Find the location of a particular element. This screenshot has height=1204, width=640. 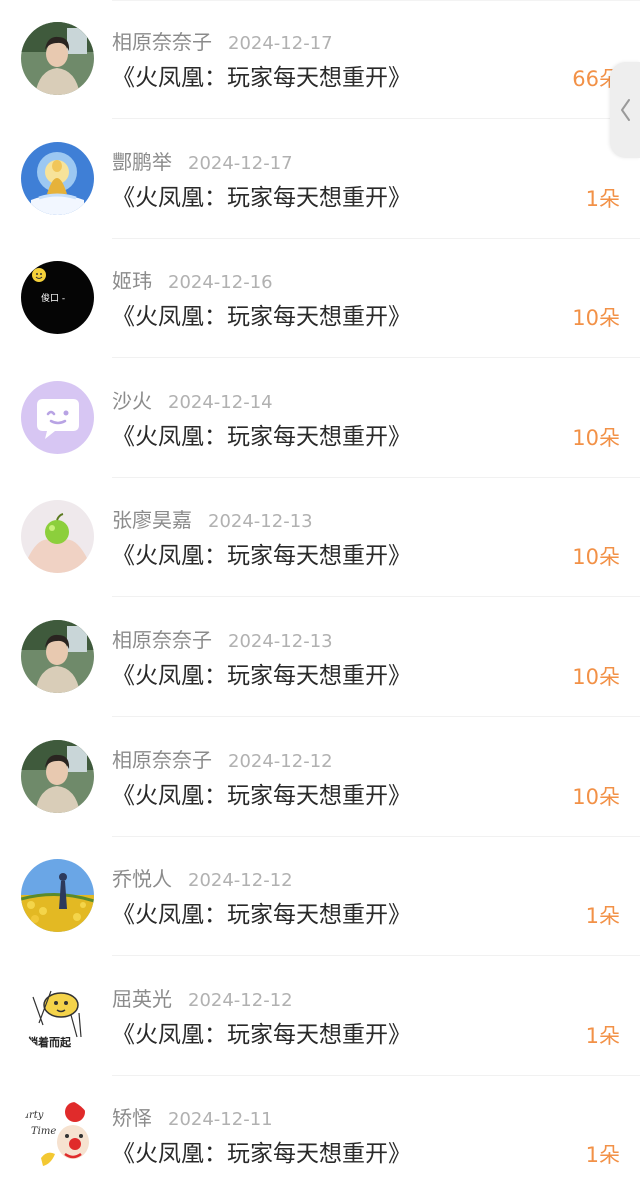

item-meta: 张廖昊嘉 2024-12-13 is located at coordinates (212, 520).